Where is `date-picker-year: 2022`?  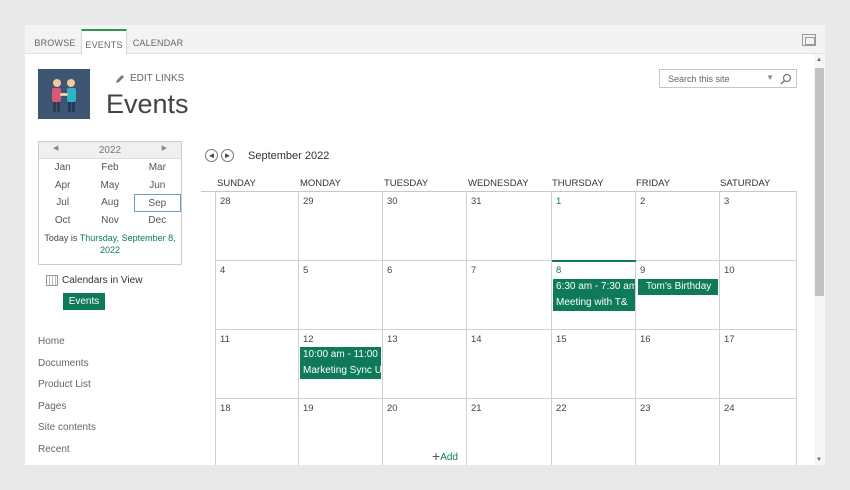
date-picker-year: 2022 is located at coordinates (110, 150).